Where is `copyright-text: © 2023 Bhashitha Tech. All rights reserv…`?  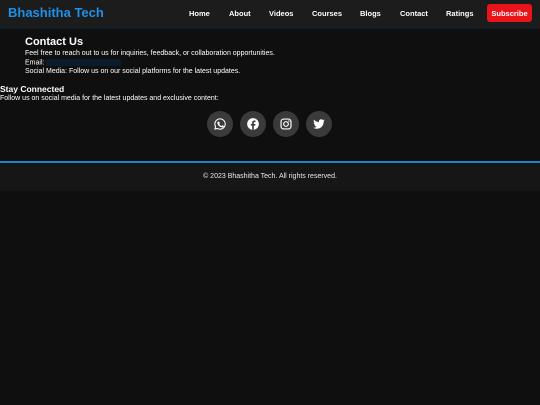 copyright-text: © 2023 Bhashitha Tech. All rights reserv… is located at coordinates (270, 176).